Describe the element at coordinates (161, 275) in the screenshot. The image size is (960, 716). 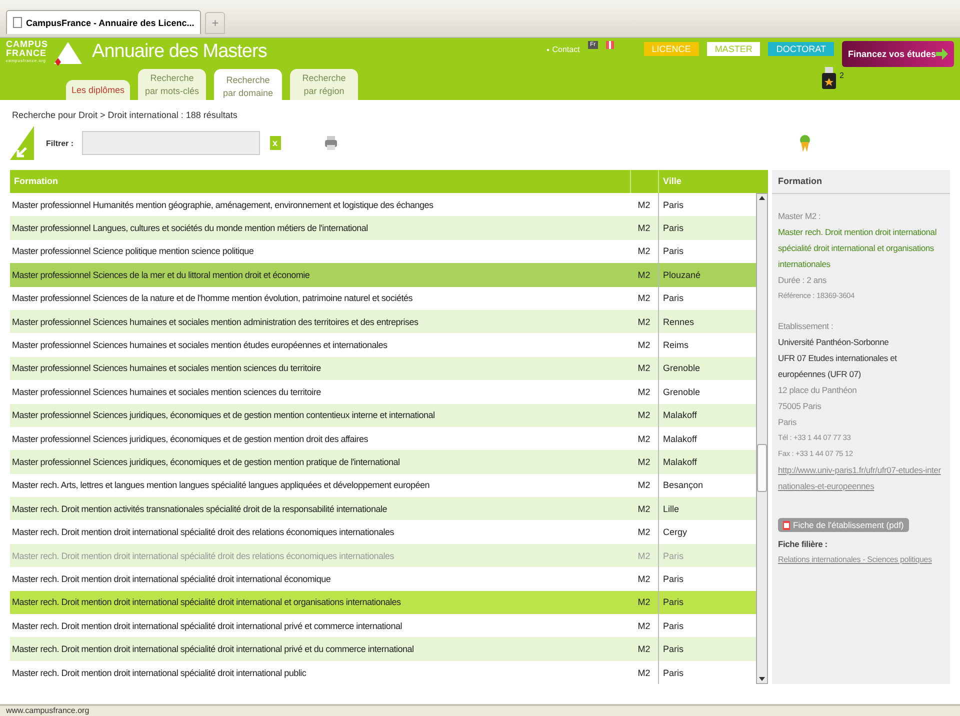
I see `formation-cell-text: Master professionnel Sciences de la mer et du littoral mention droit et économie` at that location.